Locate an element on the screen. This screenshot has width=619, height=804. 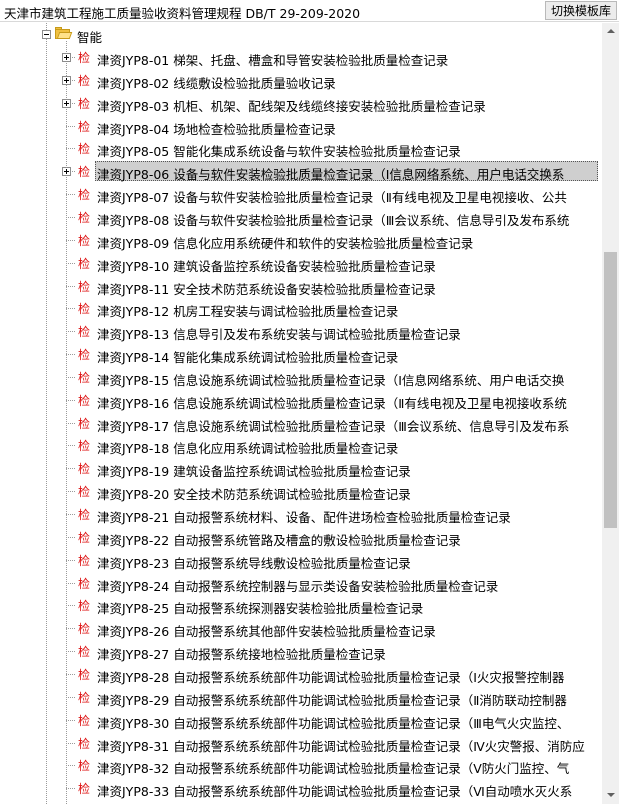
switch-template-library-button: 切换模板库 is located at coordinates (580, 10).